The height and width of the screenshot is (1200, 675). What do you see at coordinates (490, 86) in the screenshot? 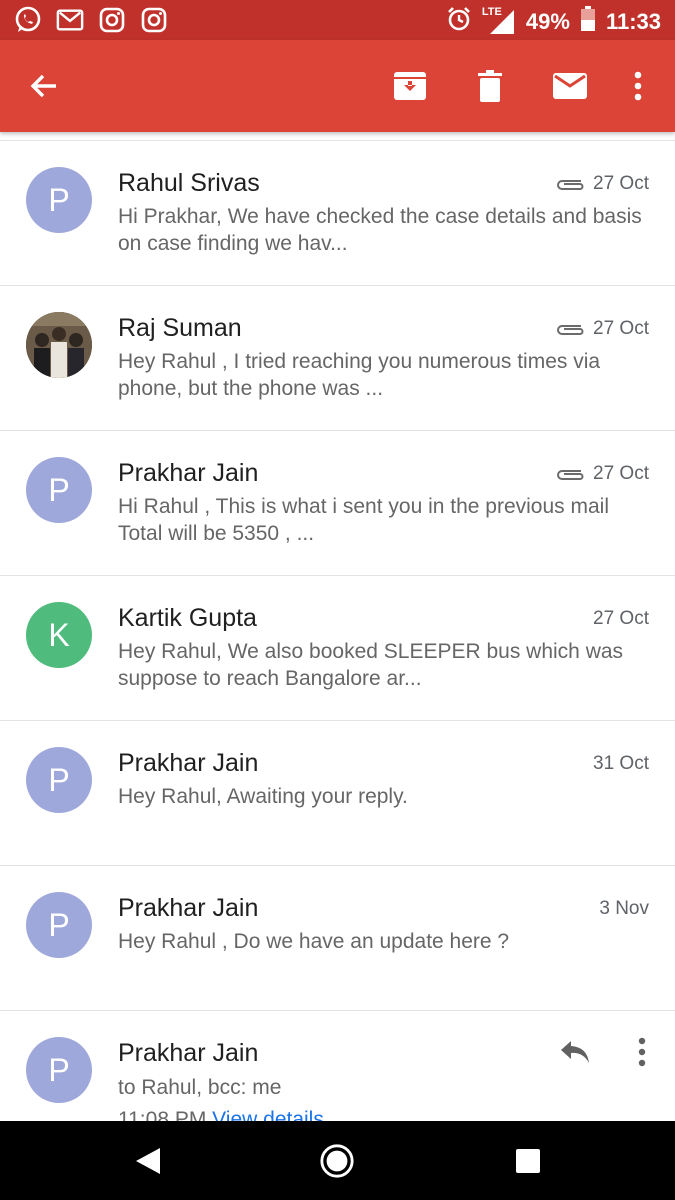
I see `delete-icon` at bounding box center [490, 86].